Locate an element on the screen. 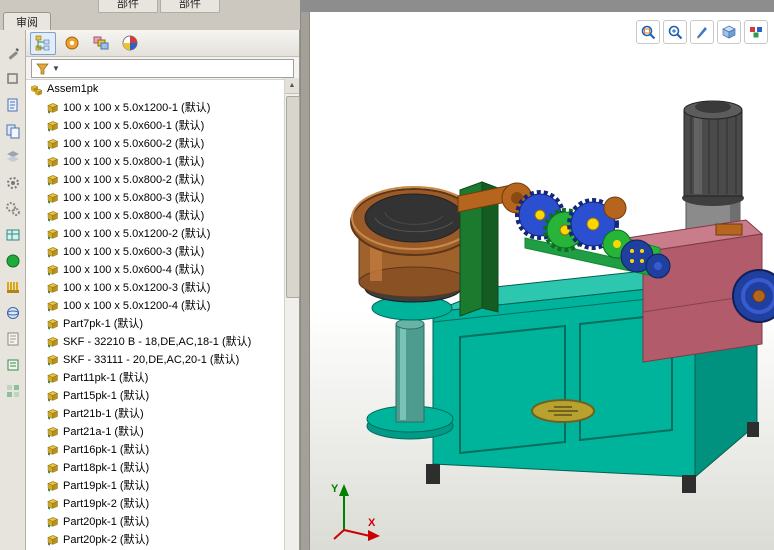  tree-item: Part19pk-2 (默认) is located at coordinates (155, 503).